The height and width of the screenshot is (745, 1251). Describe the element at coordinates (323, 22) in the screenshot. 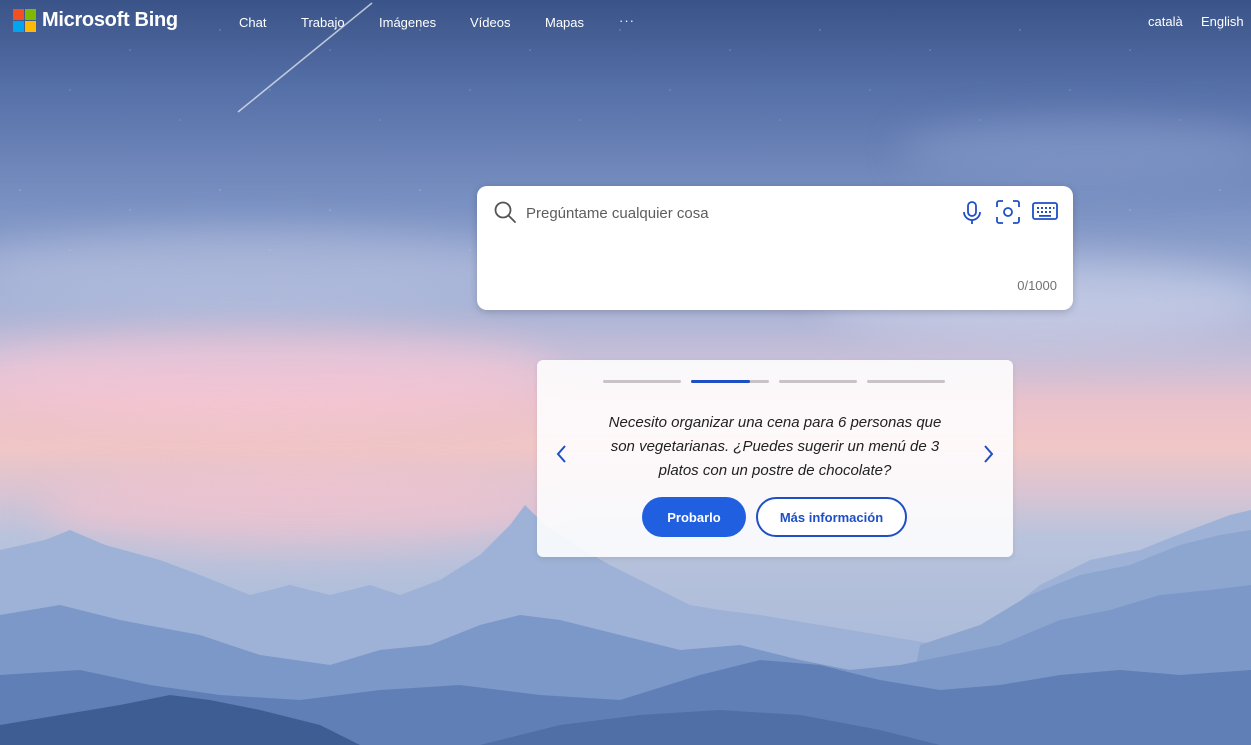

I see `nav-trabajo: Trabajo` at that location.